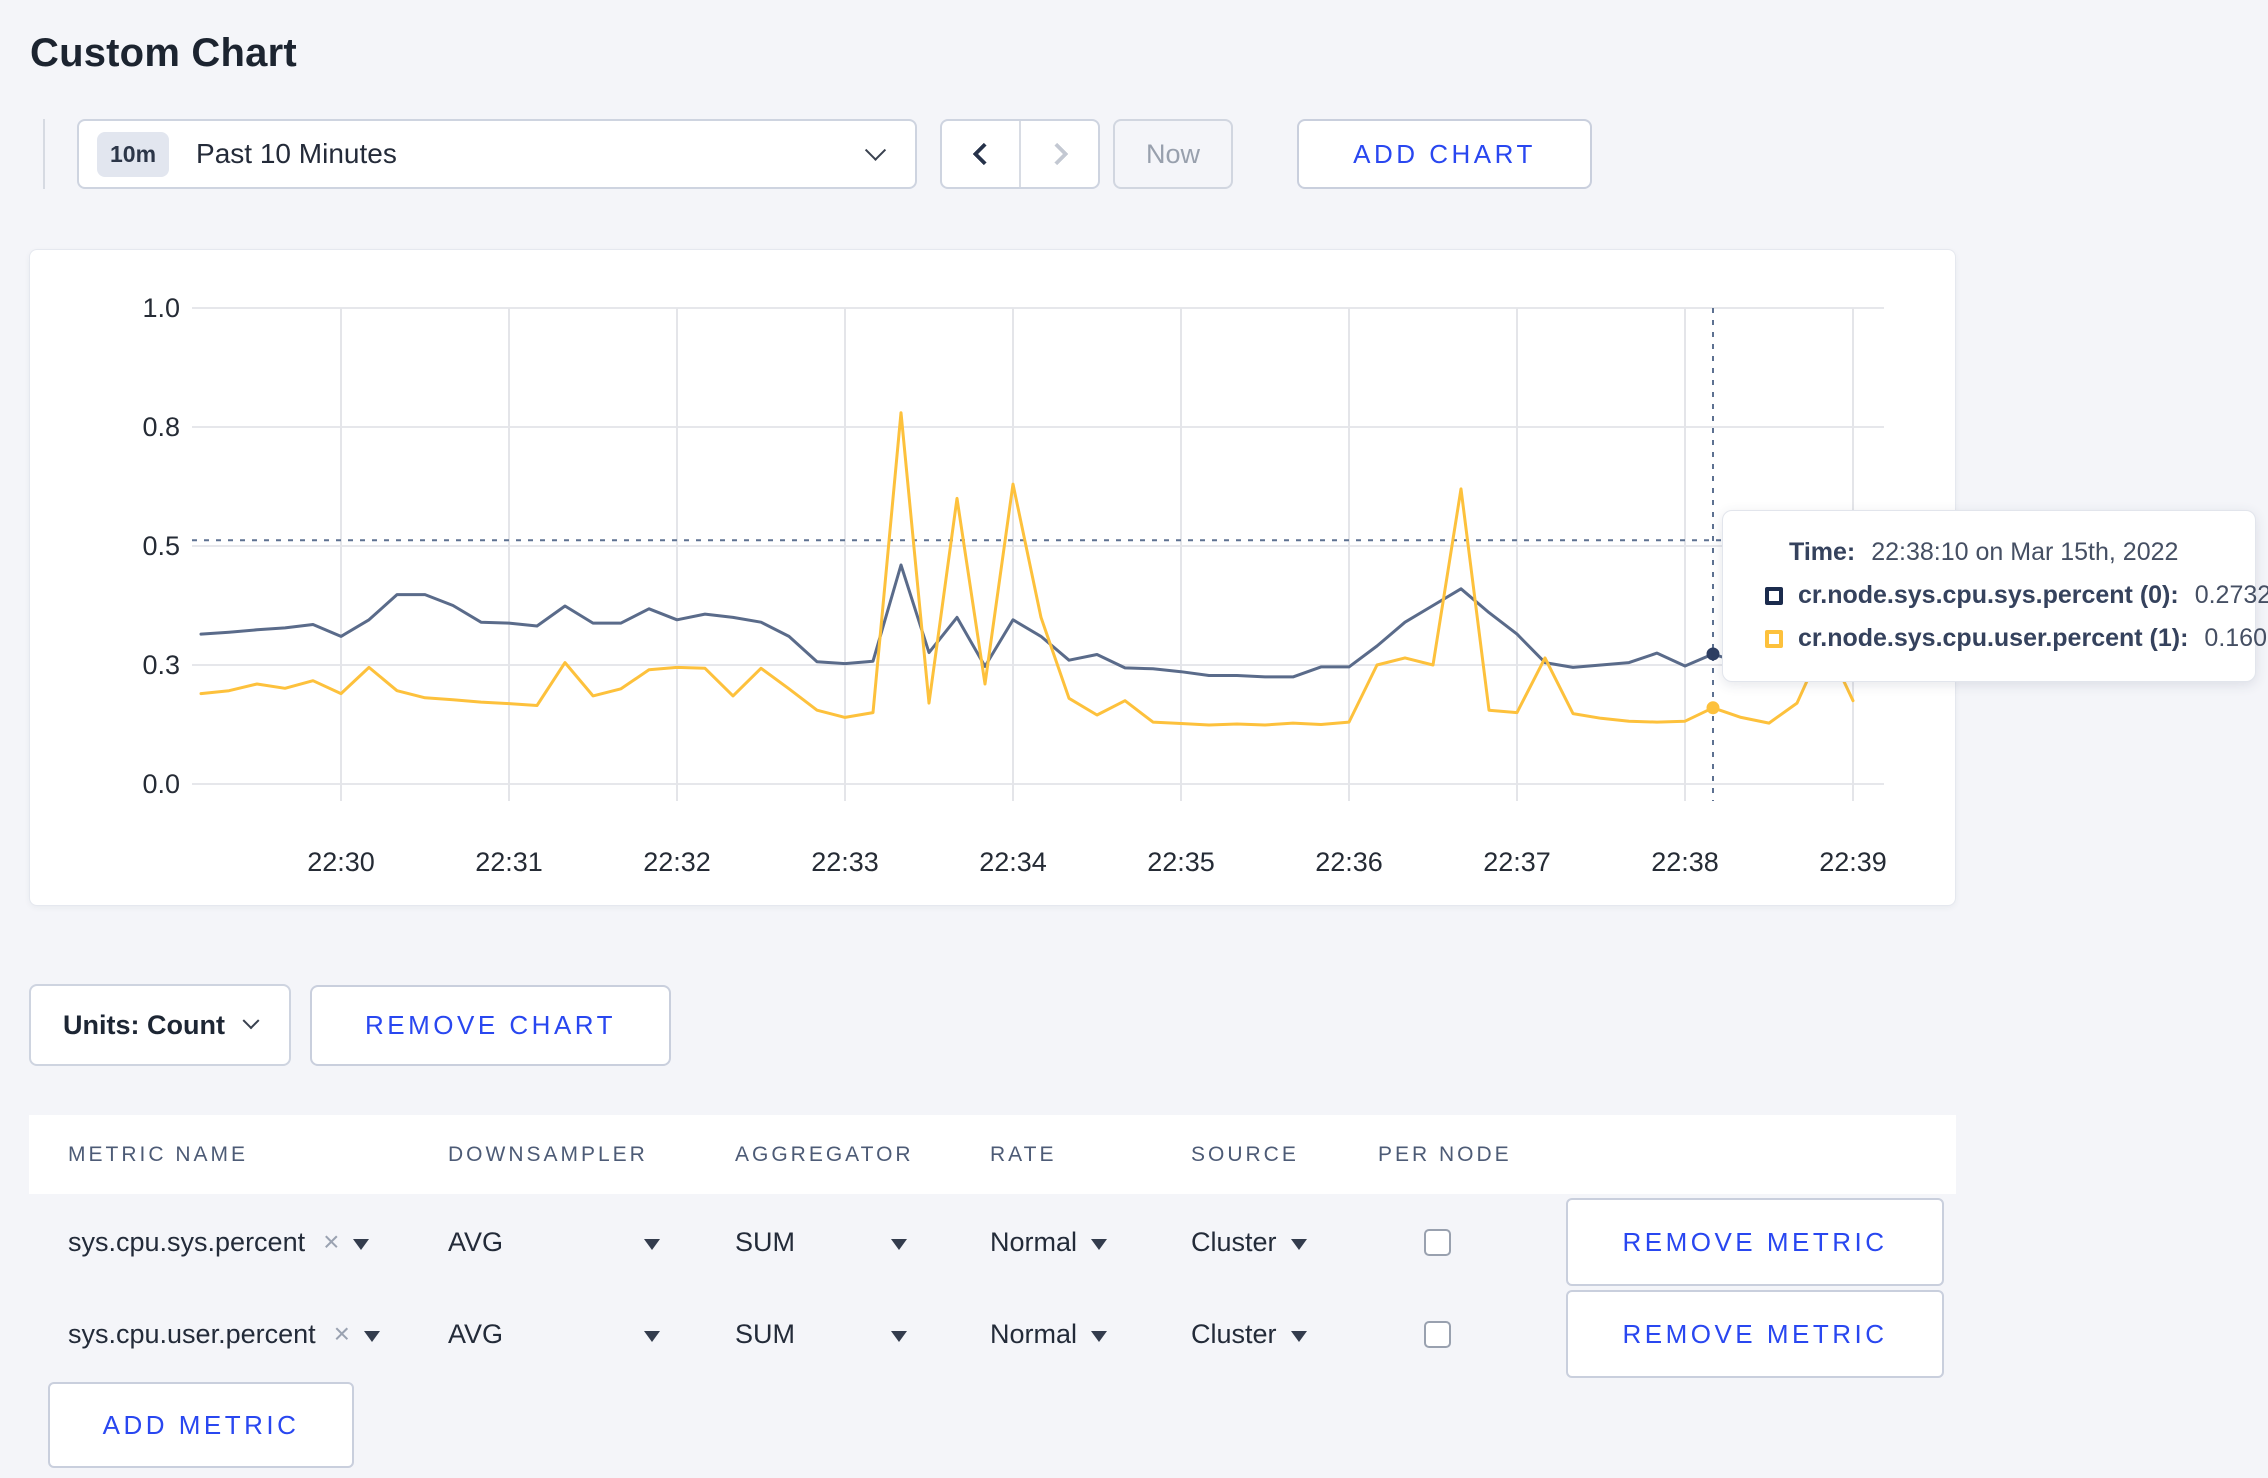  What do you see at coordinates (219, 1242) in the screenshot?
I see `metric-name-field: sys.cpu.sys.percent ×` at bounding box center [219, 1242].